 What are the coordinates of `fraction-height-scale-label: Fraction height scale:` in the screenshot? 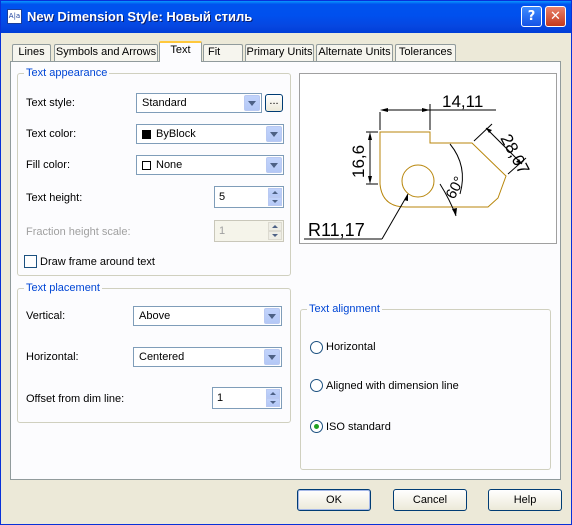 It's located at (78, 232).